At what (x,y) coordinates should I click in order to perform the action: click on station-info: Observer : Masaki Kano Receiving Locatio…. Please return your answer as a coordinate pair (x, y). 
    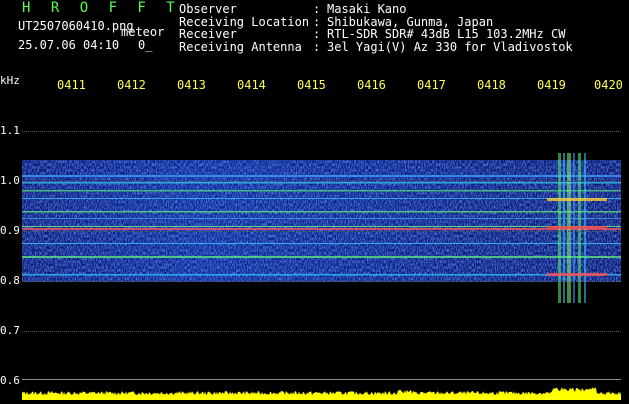
    Looking at the image, I should click on (376, 28).